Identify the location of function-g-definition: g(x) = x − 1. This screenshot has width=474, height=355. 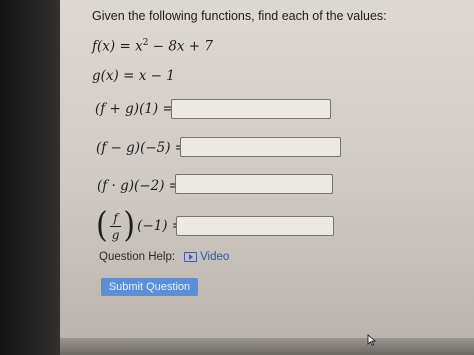
(133, 76).